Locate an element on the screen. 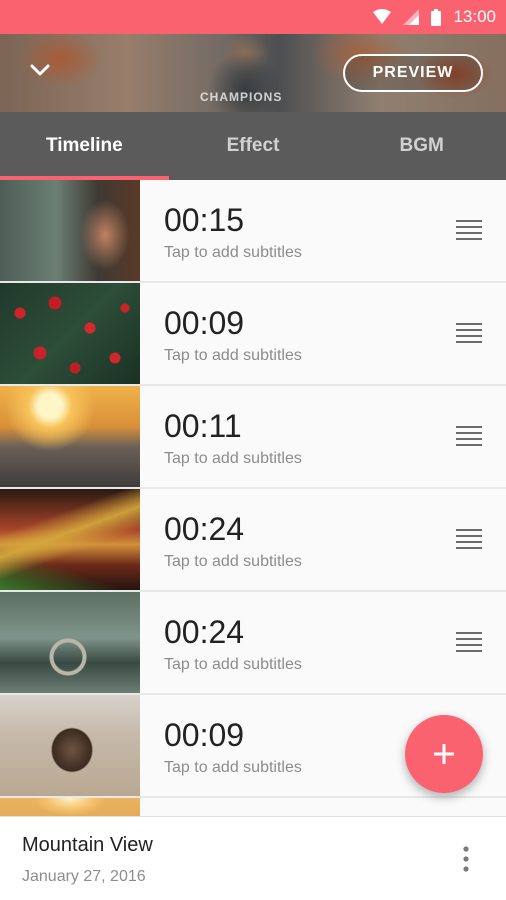 The image size is (506, 900). preview-button: PREVIEW is located at coordinates (413, 73).